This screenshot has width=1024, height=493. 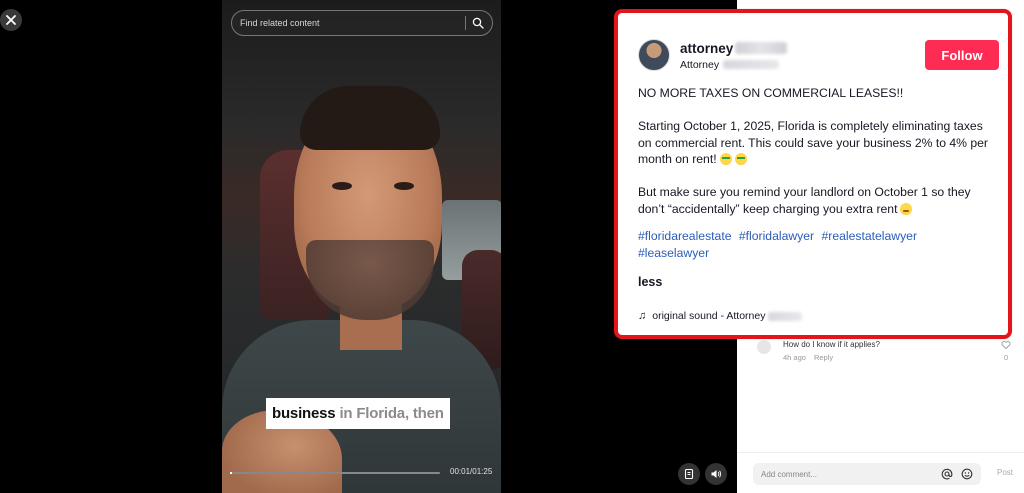 I want to click on close-button, so click(x=11, y=20).